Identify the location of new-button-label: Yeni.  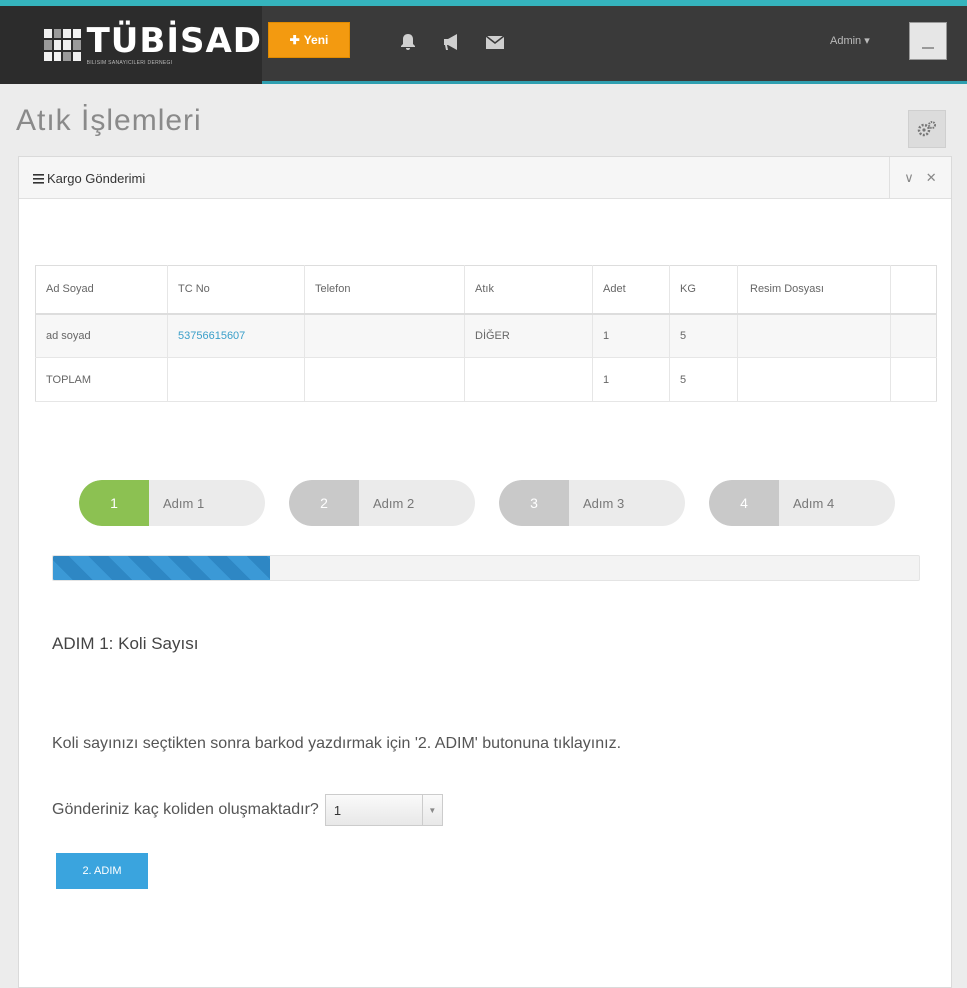
(316, 40).